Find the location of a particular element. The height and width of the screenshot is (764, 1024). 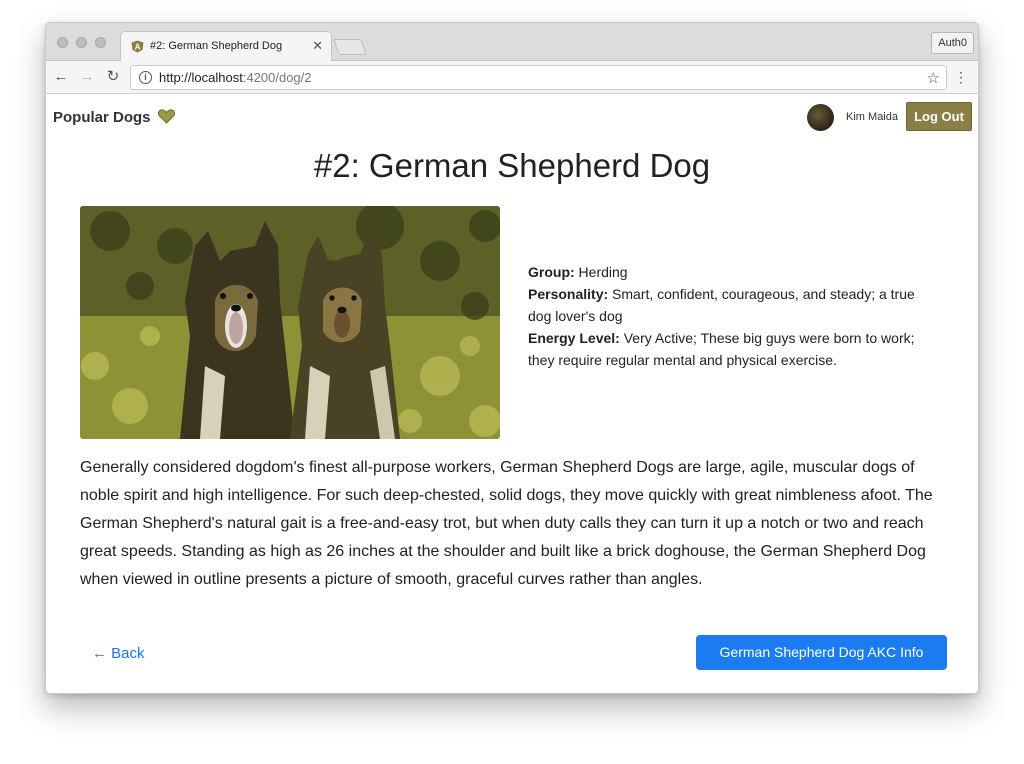

akc-info-button: German Shepherd Dog AKC Info is located at coordinates (821, 652).